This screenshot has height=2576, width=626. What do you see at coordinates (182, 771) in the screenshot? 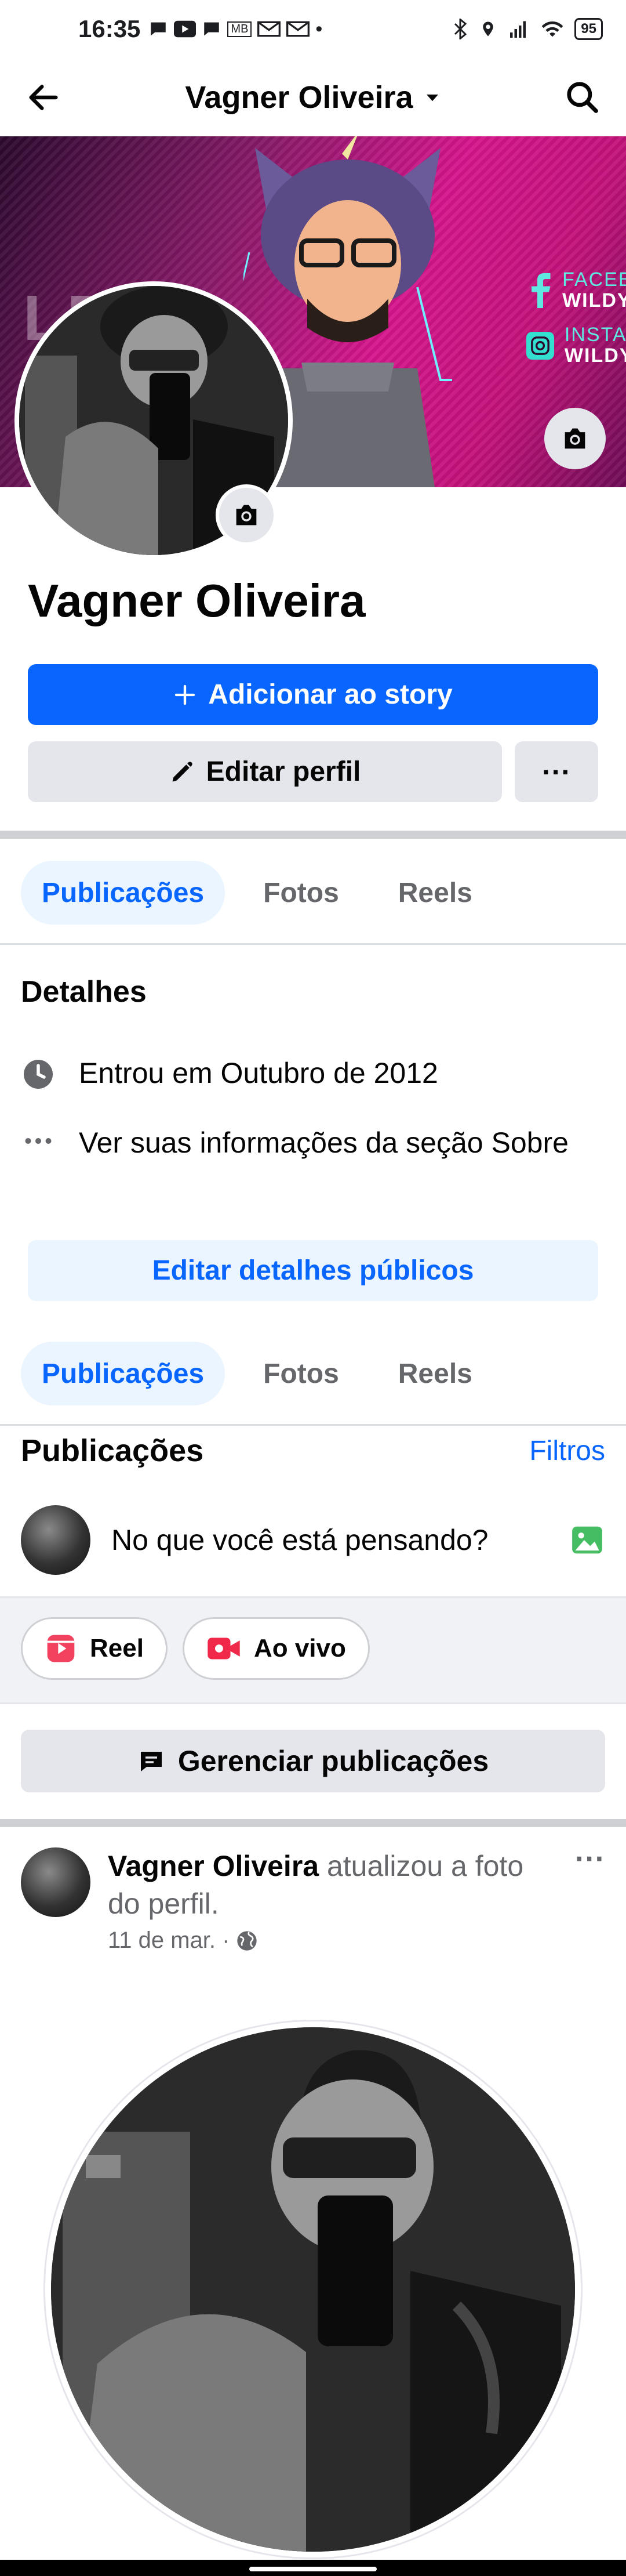
I see `pencil-icon` at bounding box center [182, 771].